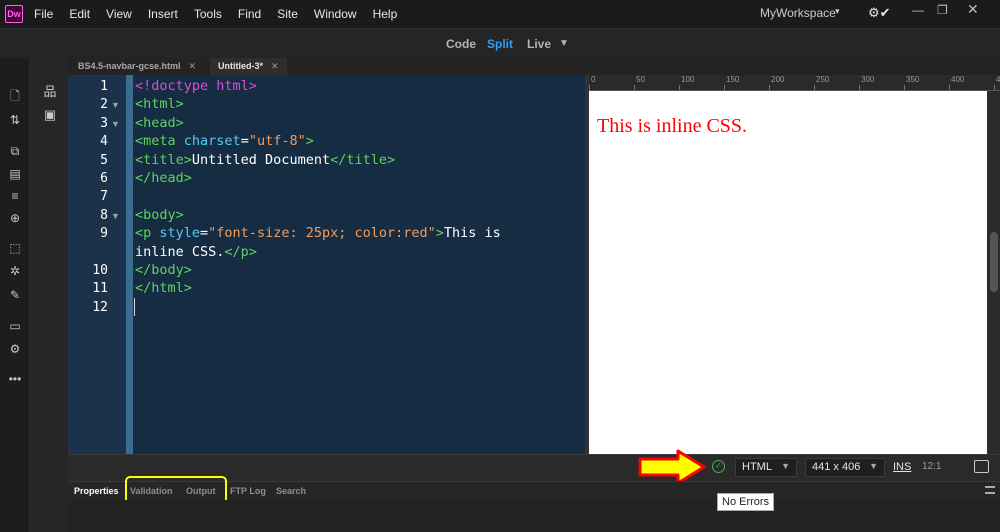  Describe the element at coordinates (836, 467) in the screenshot. I see `window-size-value: 441 x 406` at that location.